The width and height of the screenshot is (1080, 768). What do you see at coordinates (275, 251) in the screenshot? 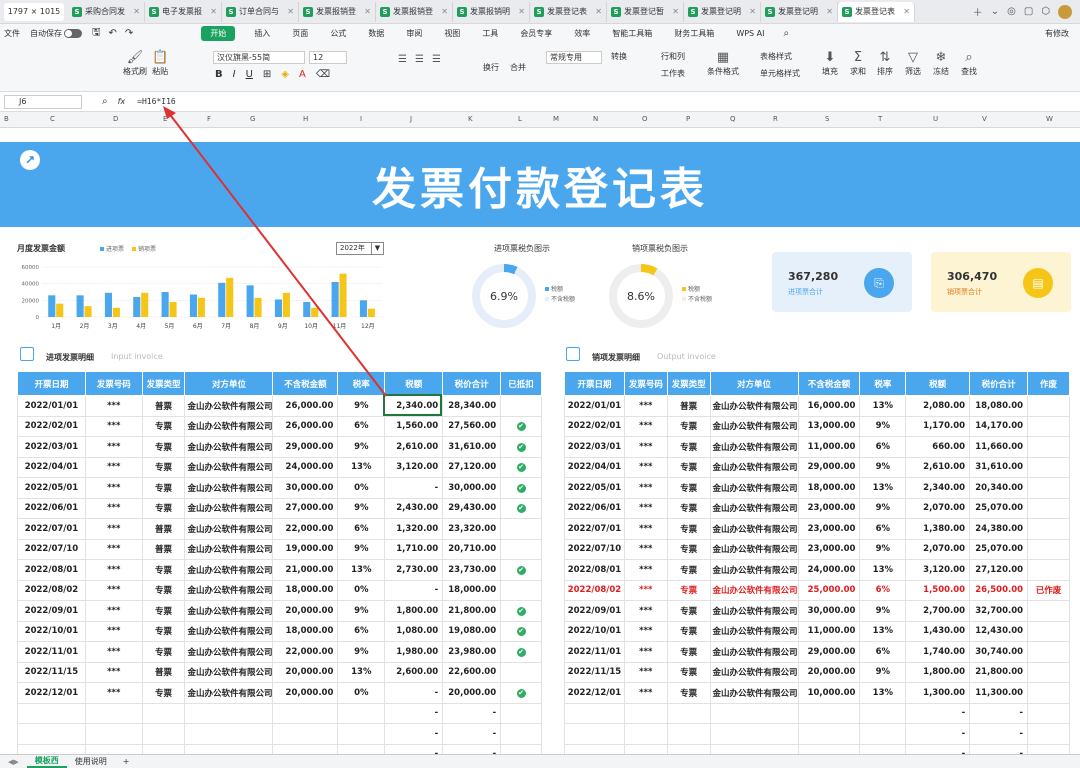
I see `annotation-arrow` at bounding box center [275, 251].